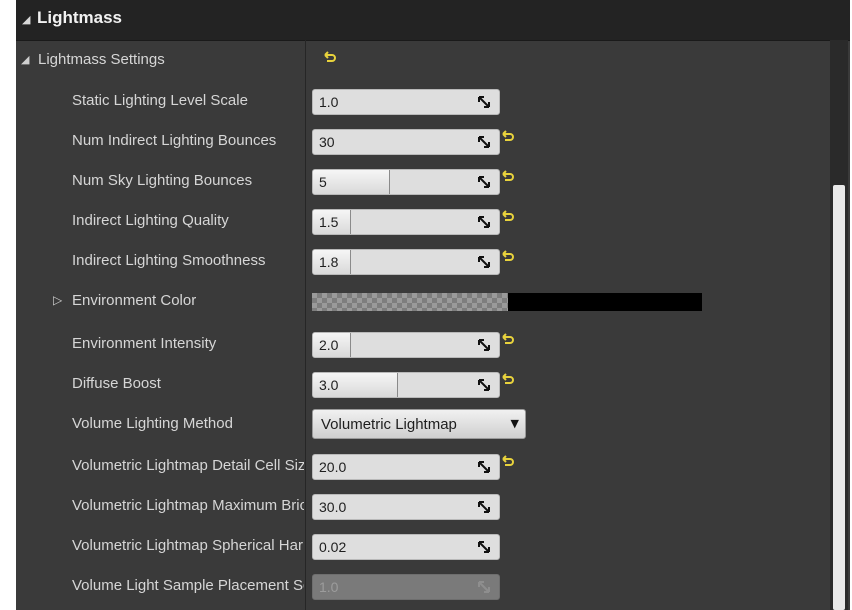 The height and width of the screenshot is (610, 852). What do you see at coordinates (329, 262) in the screenshot?
I see `field-value: 1.8` at bounding box center [329, 262].